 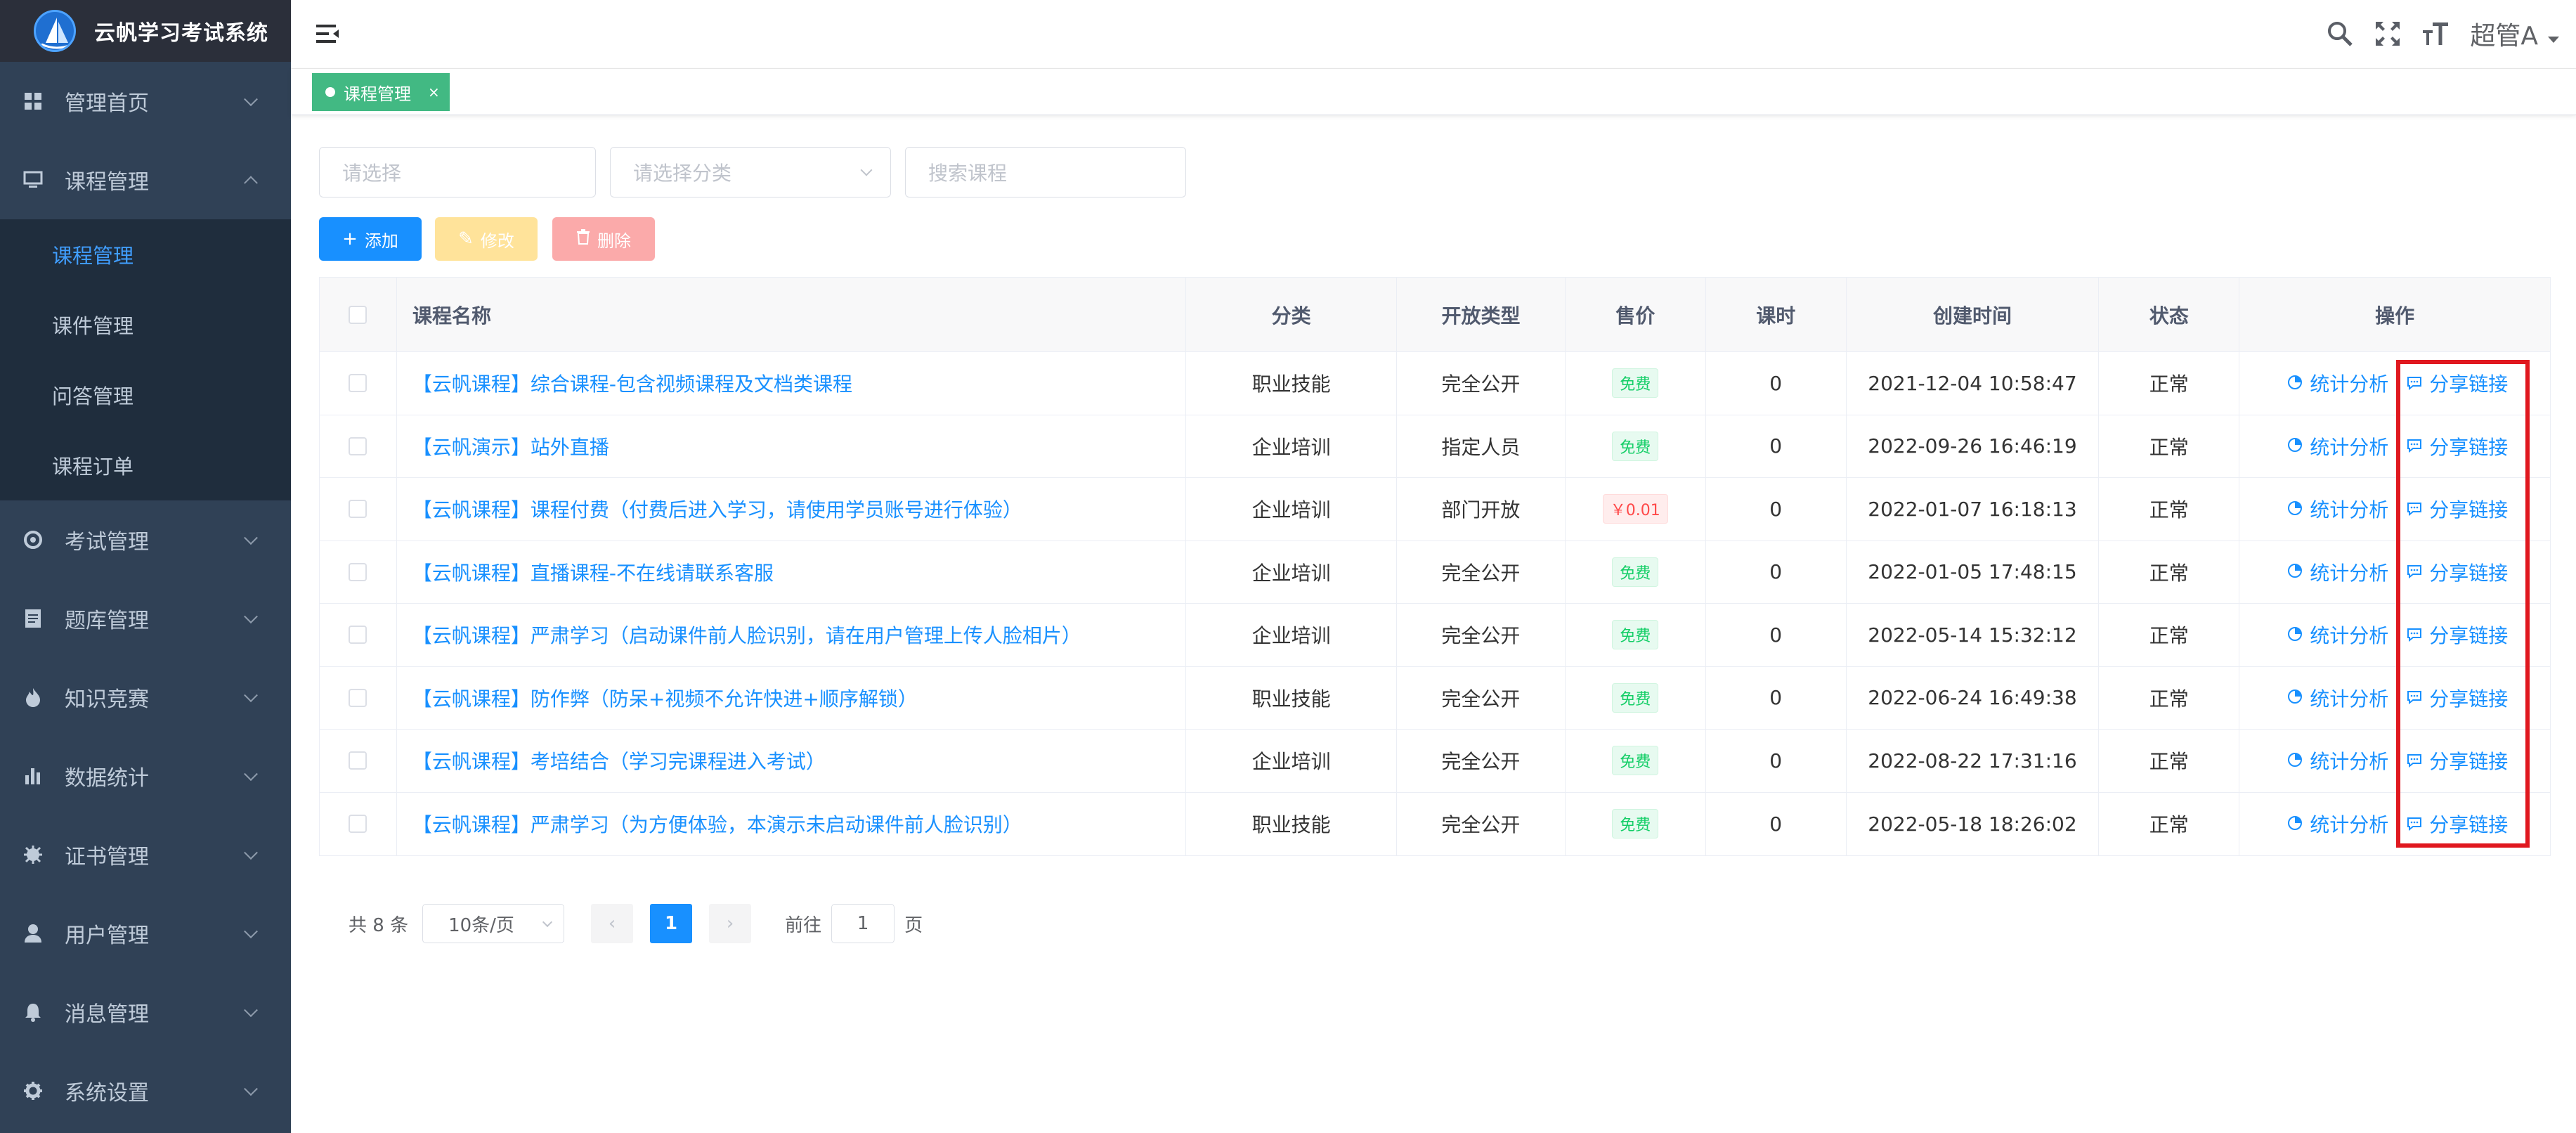 I want to click on status-cell: 正常, so click(x=2169, y=446).